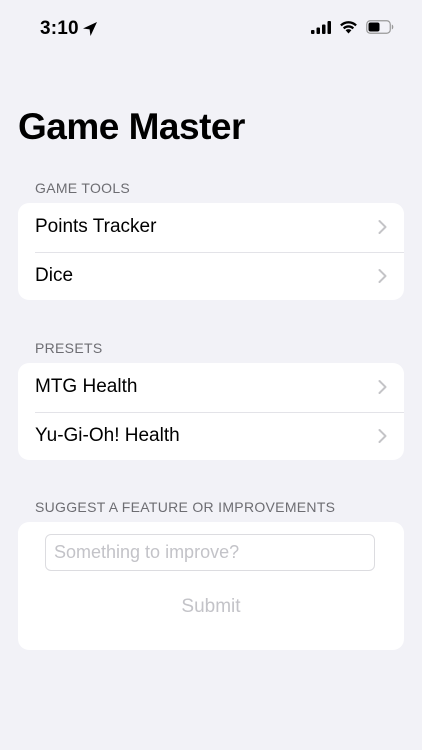 The image size is (422, 750). I want to click on status-indicators, so click(352, 27).